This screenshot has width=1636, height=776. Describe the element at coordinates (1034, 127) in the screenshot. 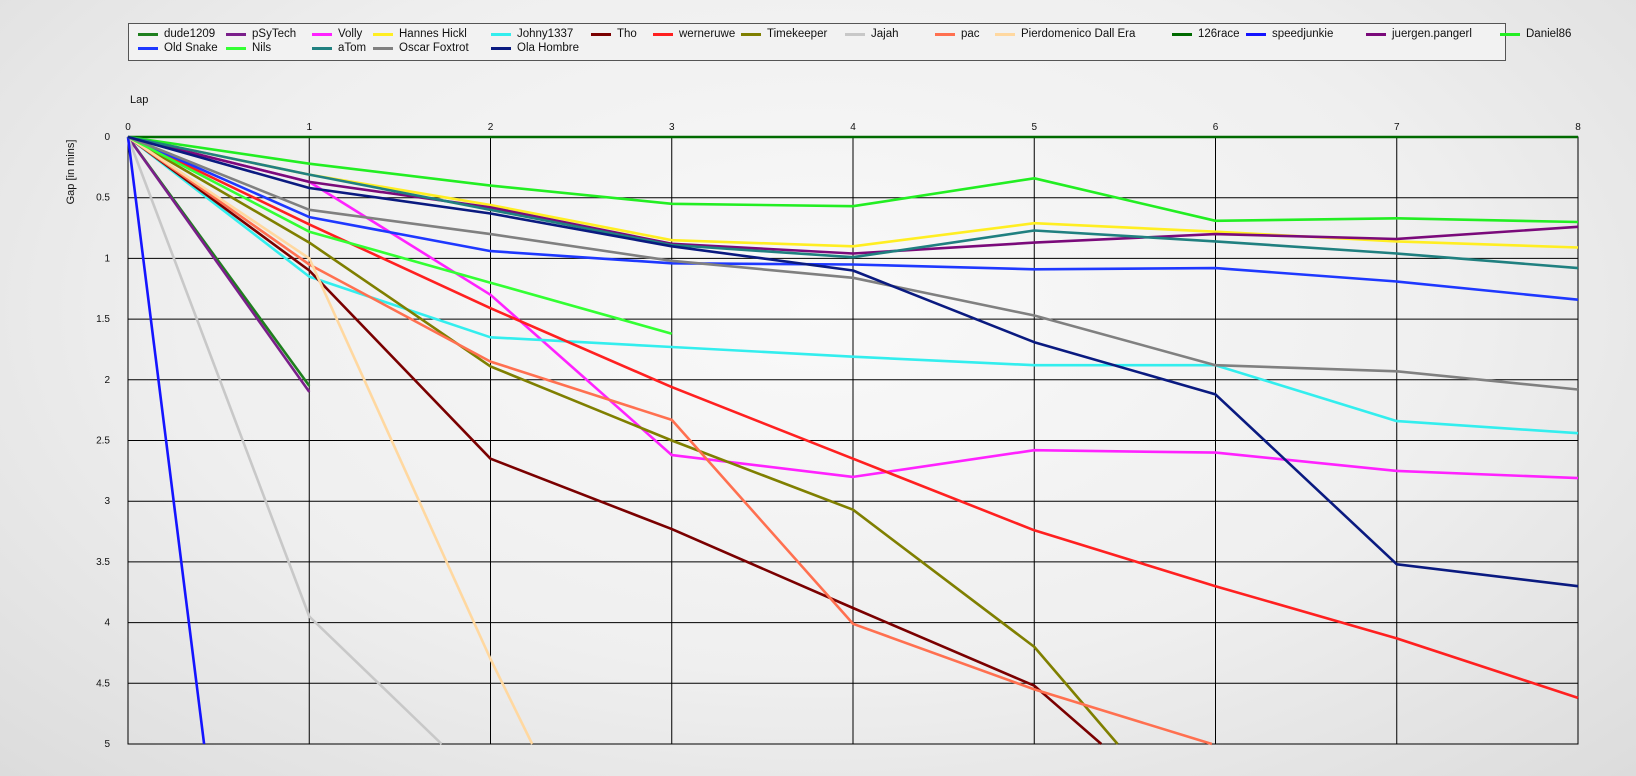

I see `x-tick-label: 5` at that location.